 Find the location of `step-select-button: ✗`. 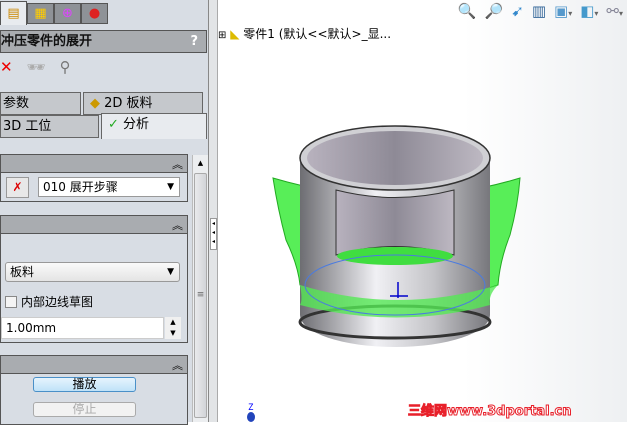

step-select-button: ✗ is located at coordinates (17, 187).